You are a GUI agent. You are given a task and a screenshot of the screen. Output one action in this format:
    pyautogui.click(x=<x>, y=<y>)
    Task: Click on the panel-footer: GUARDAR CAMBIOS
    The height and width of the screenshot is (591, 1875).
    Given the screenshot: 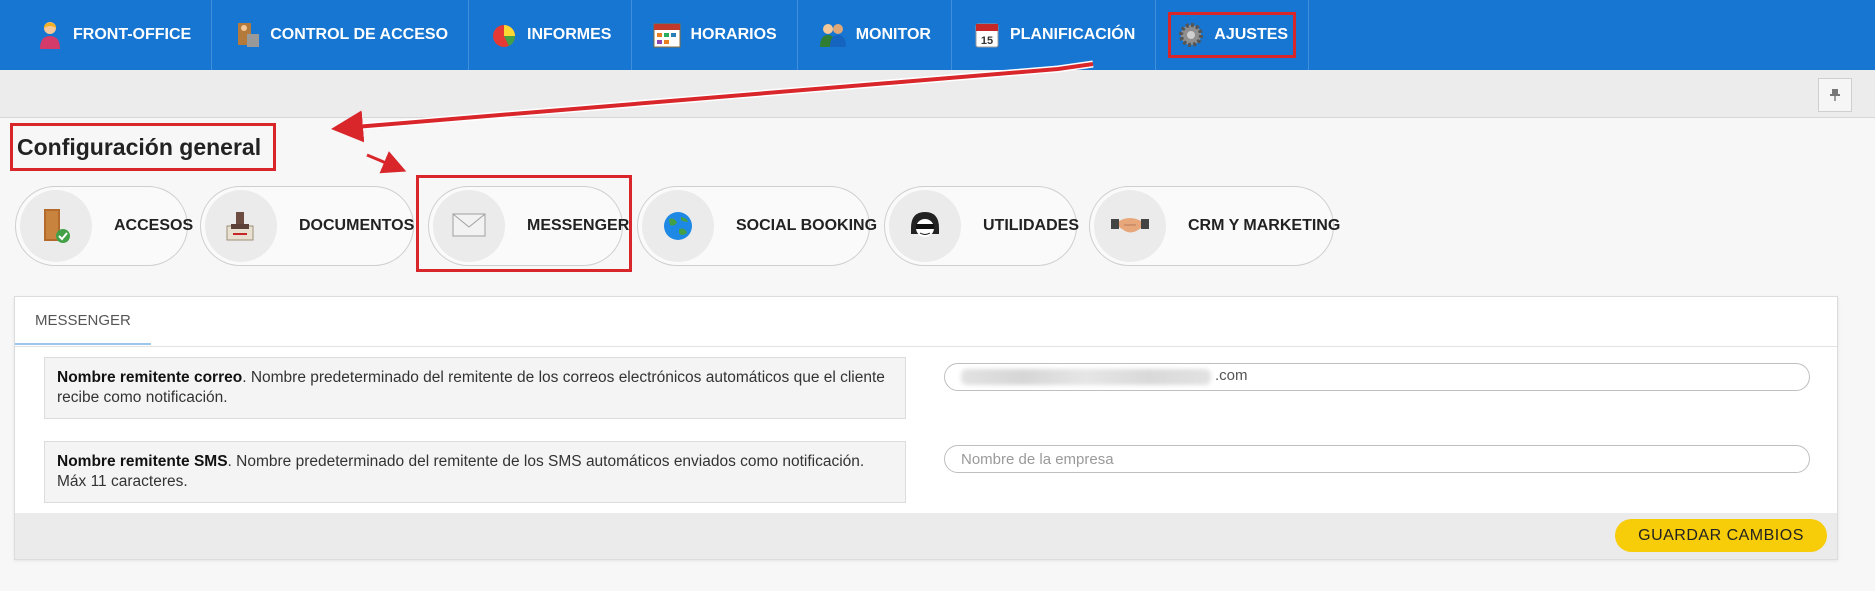 What is the action you would take?
    pyautogui.click(x=926, y=536)
    